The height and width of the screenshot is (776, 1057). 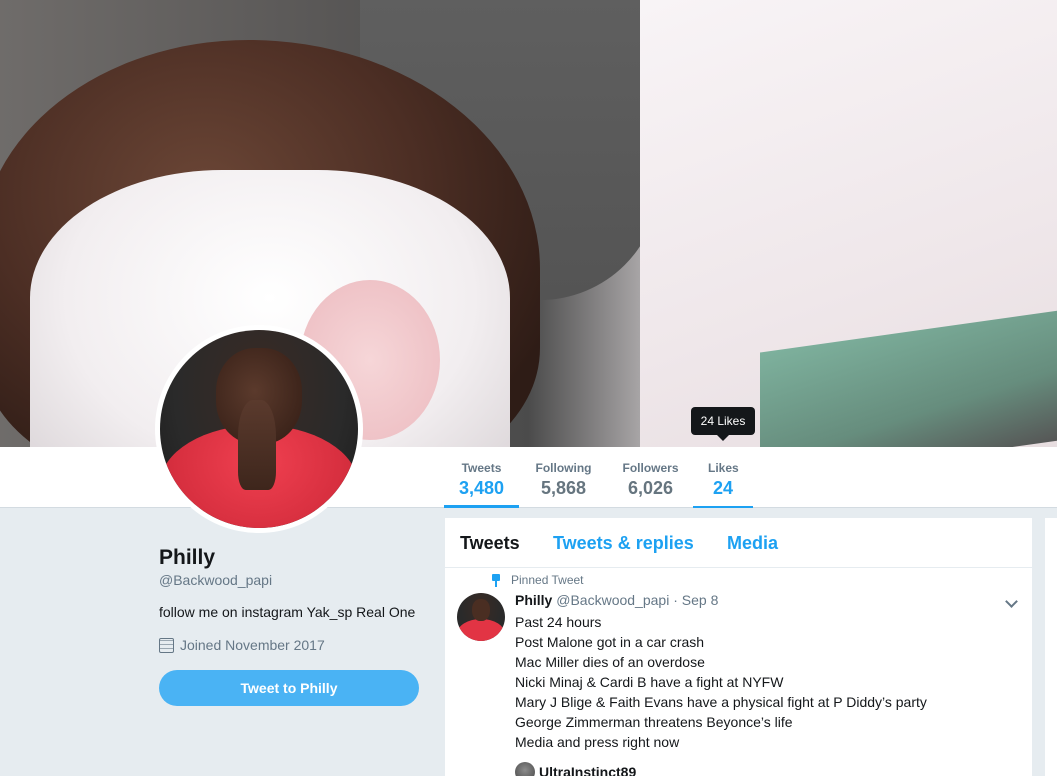 What do you see at coordinates (597, 742) in the screenshot?
I see `tweet-line: Media and press right now` at bounding box center [597, 742].